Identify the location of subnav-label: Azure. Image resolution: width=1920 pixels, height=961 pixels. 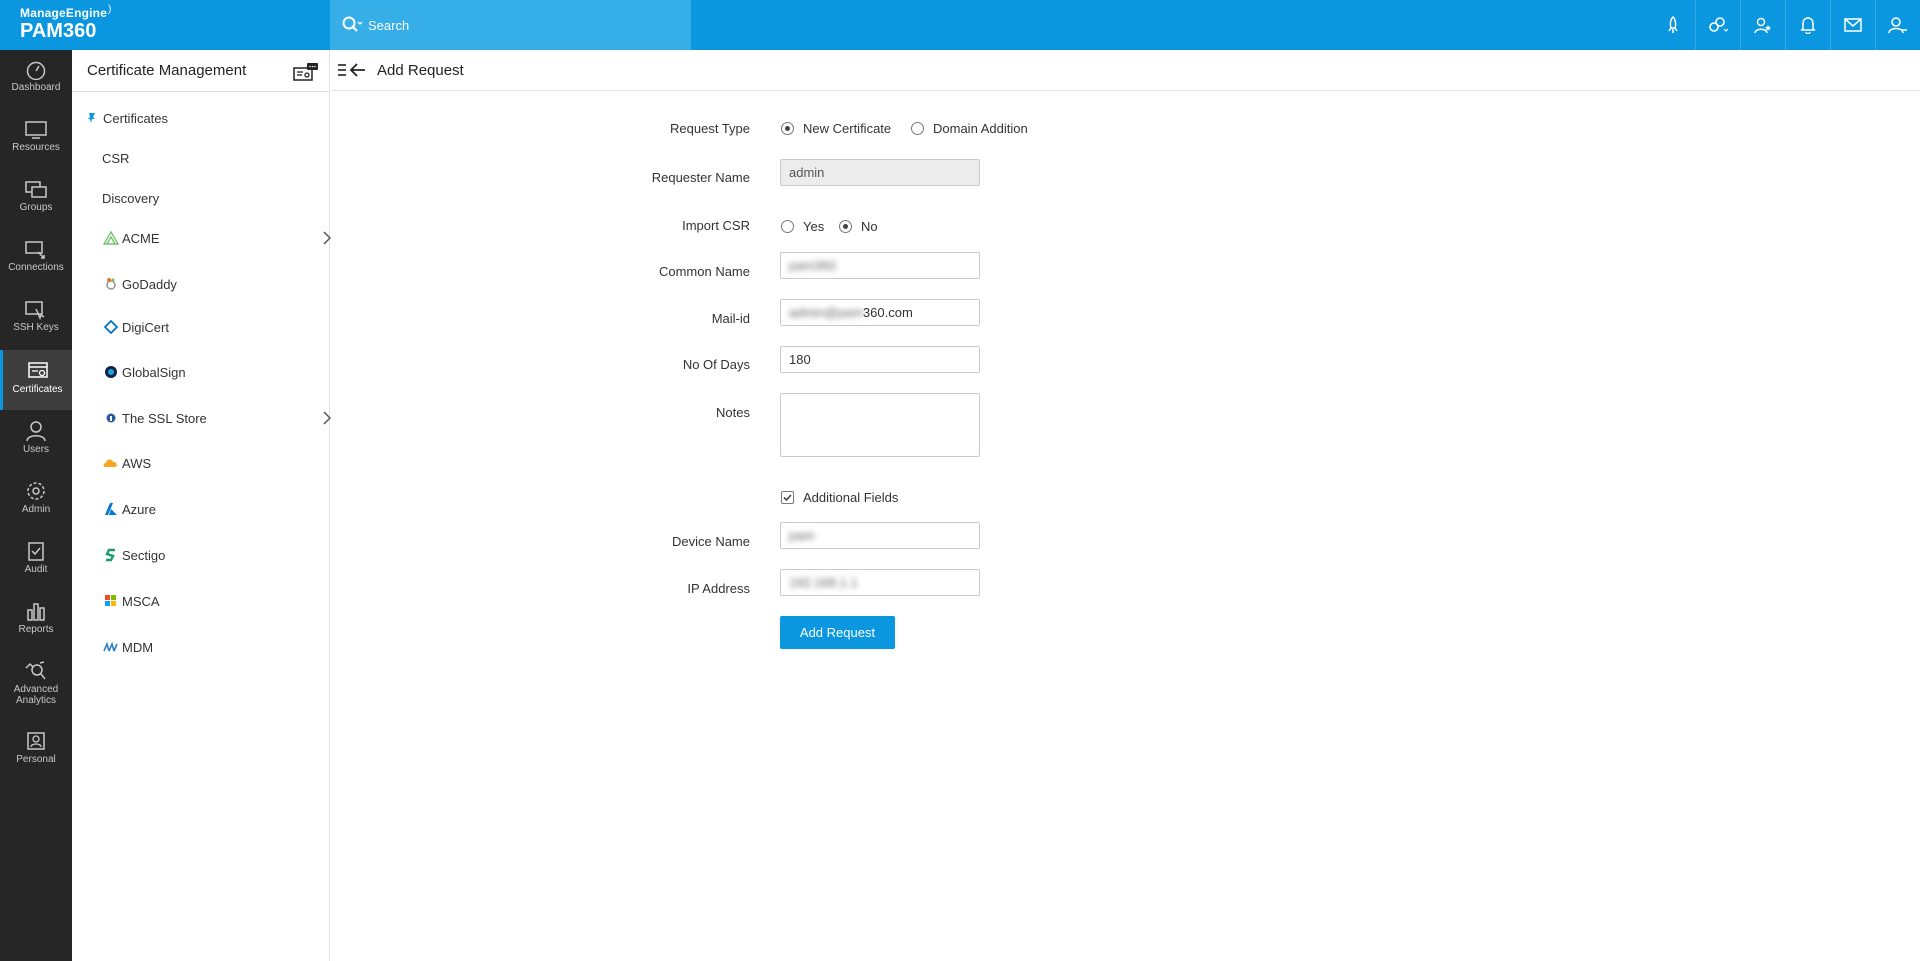
(139, 509).